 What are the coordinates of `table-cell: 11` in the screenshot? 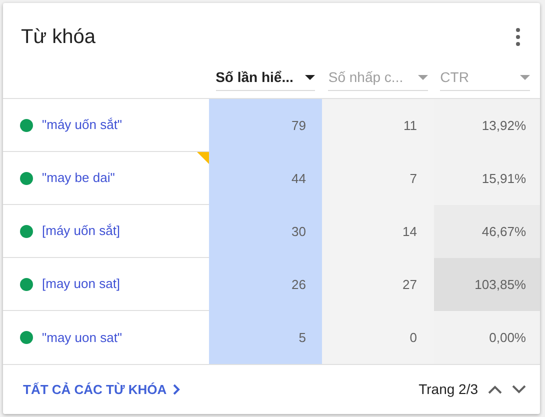 It's located at (378, 125).